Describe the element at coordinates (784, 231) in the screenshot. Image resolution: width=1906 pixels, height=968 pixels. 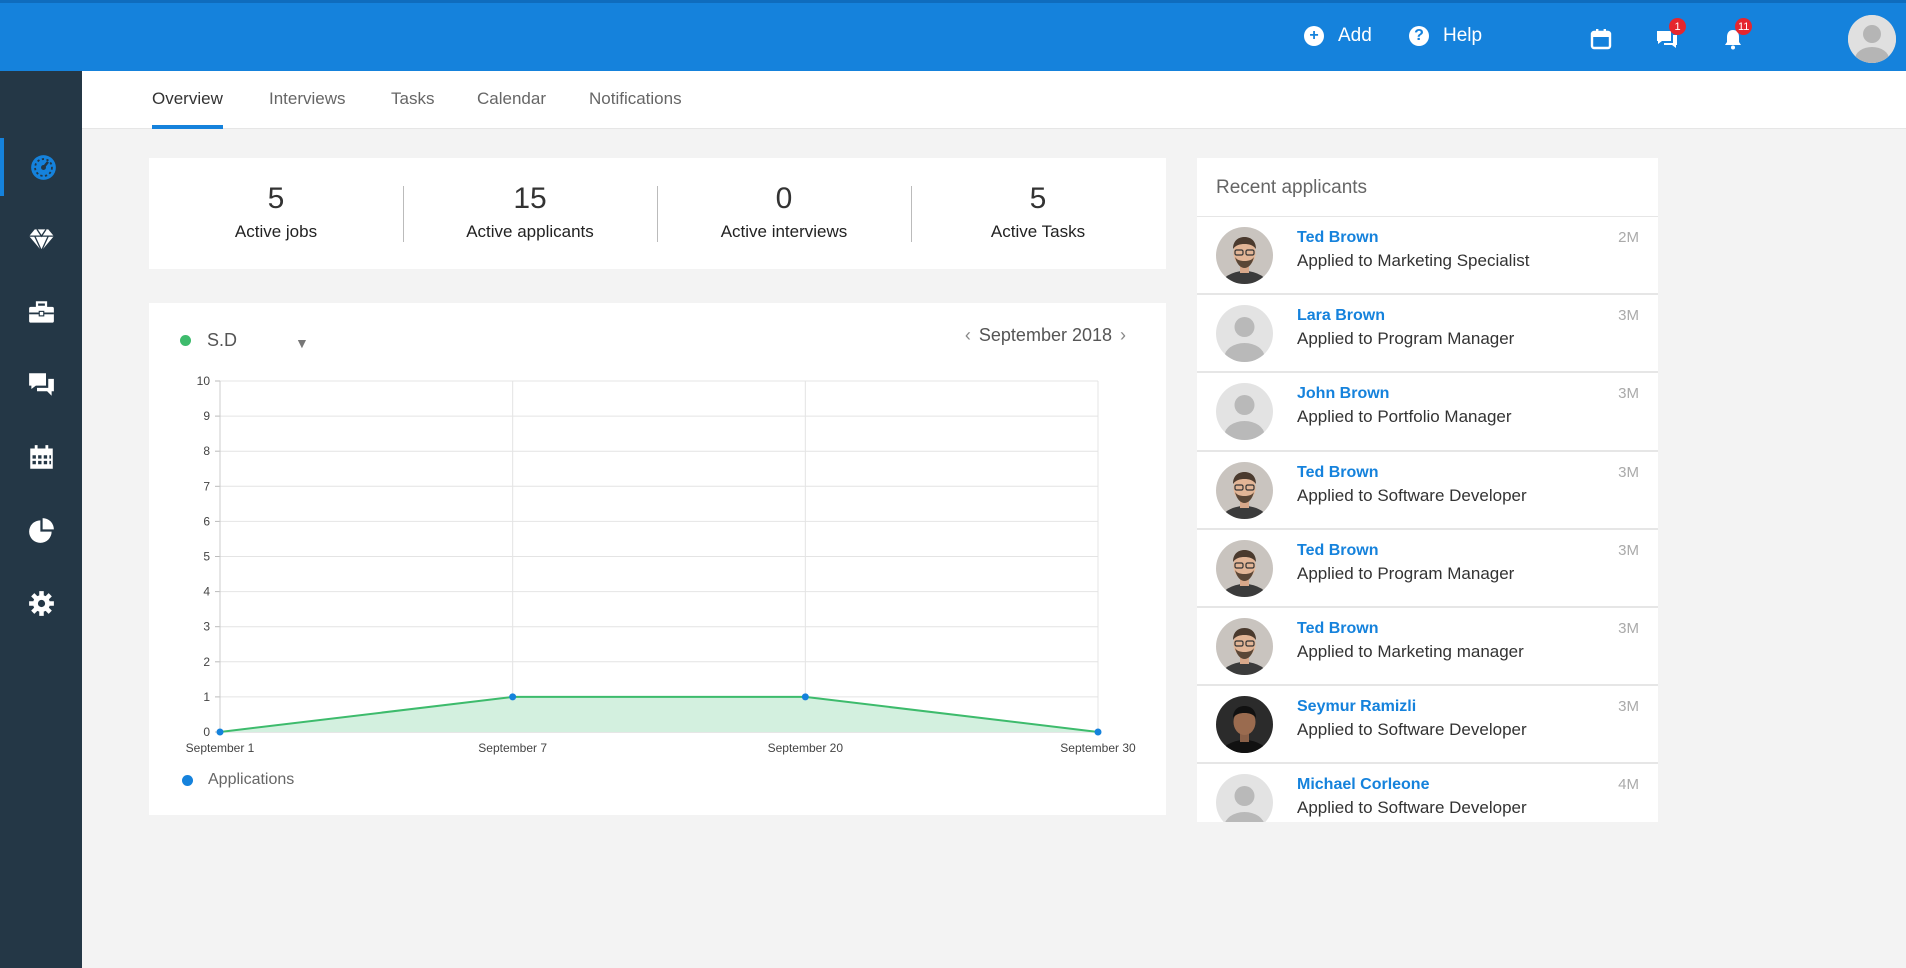
I see `stat-label: Active interviews` at that location.